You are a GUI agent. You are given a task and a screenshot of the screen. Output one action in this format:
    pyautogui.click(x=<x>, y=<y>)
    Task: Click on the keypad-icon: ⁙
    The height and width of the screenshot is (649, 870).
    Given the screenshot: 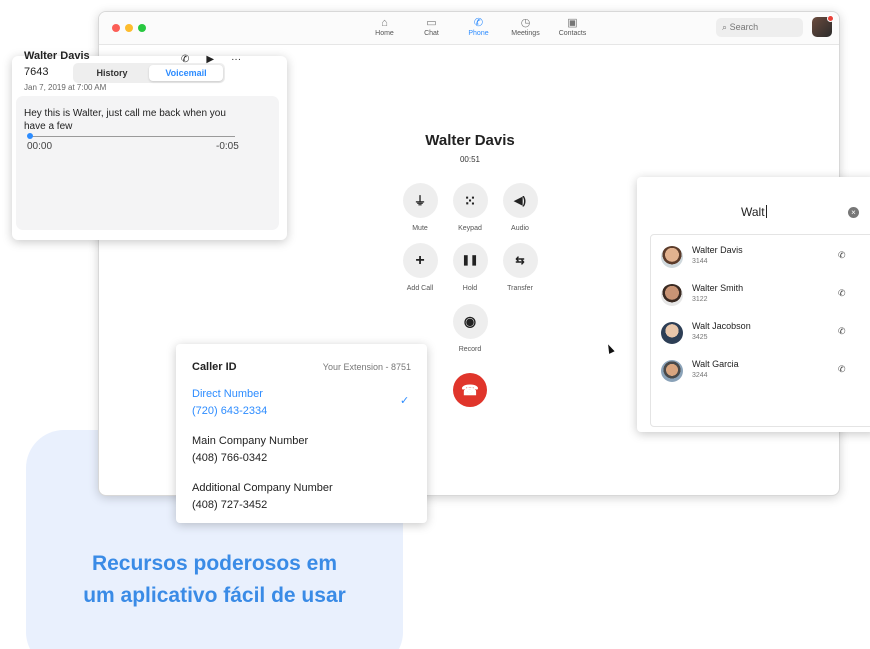 What is the action you would take?
    pyautogui.click(x=470, y=200)
    